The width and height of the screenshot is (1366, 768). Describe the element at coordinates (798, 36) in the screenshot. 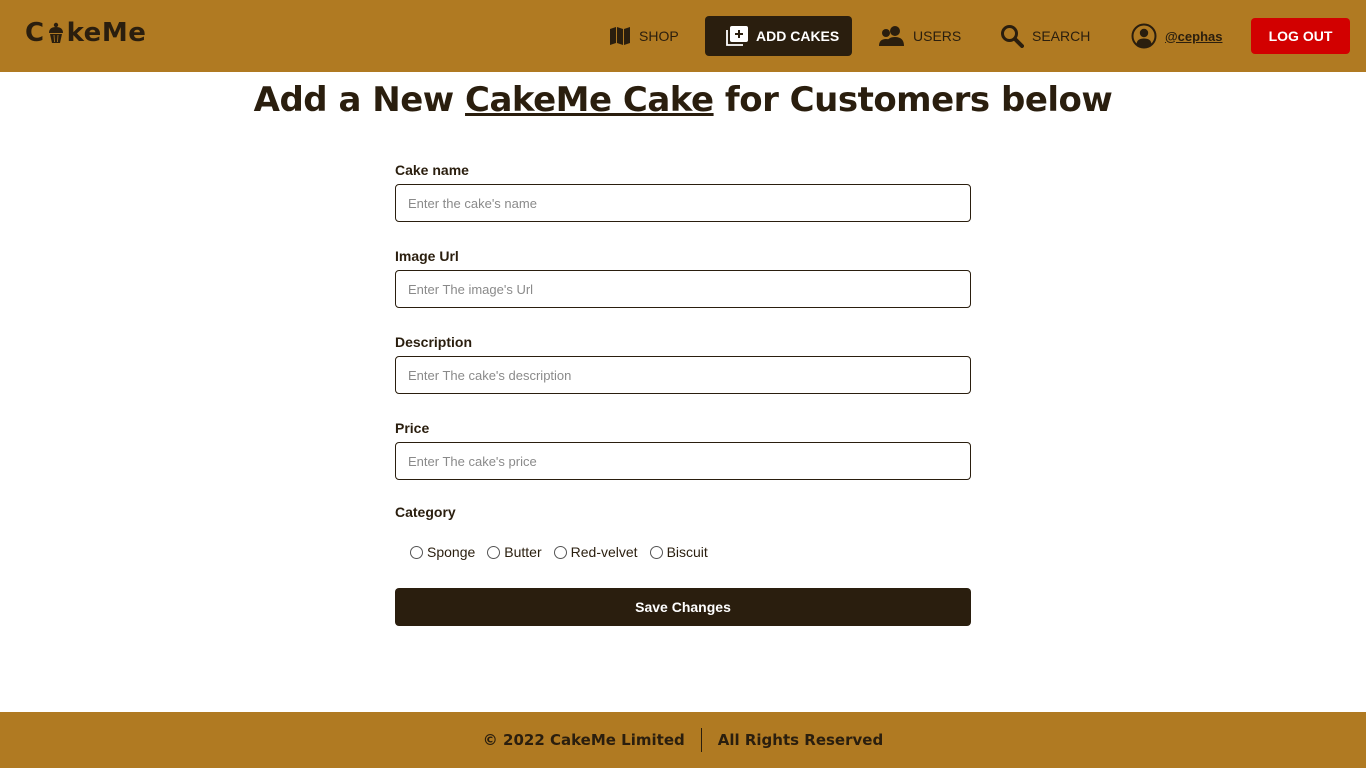

I see `nav-add-cakes-label: ADD CAKES` at that location.